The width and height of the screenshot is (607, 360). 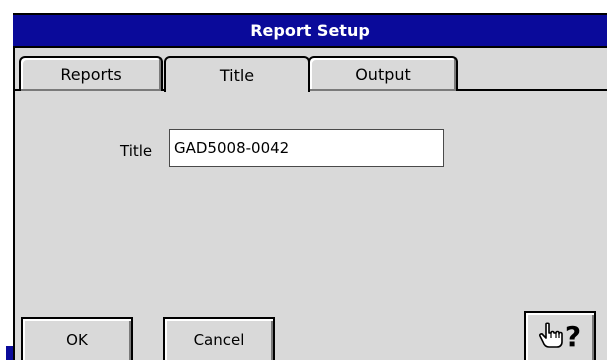 What do you see at coordinates (219, 338) in the screenshot?
I see `cancel-button: Cancel` at bounding box center [219, 338].